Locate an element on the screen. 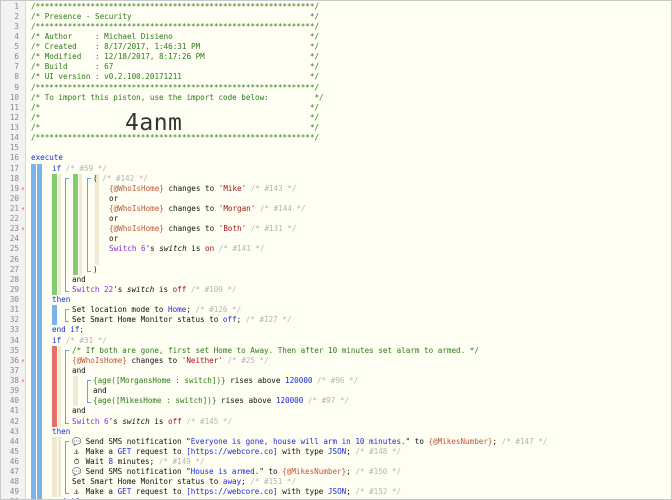 The height and width of the screenshot is (500, 672). code-text: /* Build : 67 */ is located at coordinates (175, 67).